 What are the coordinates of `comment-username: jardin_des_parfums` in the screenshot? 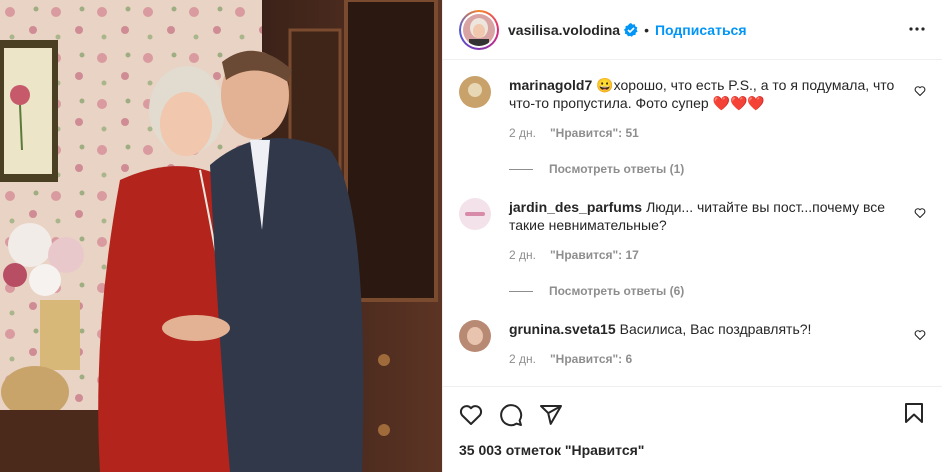 It's located at (575, 207).